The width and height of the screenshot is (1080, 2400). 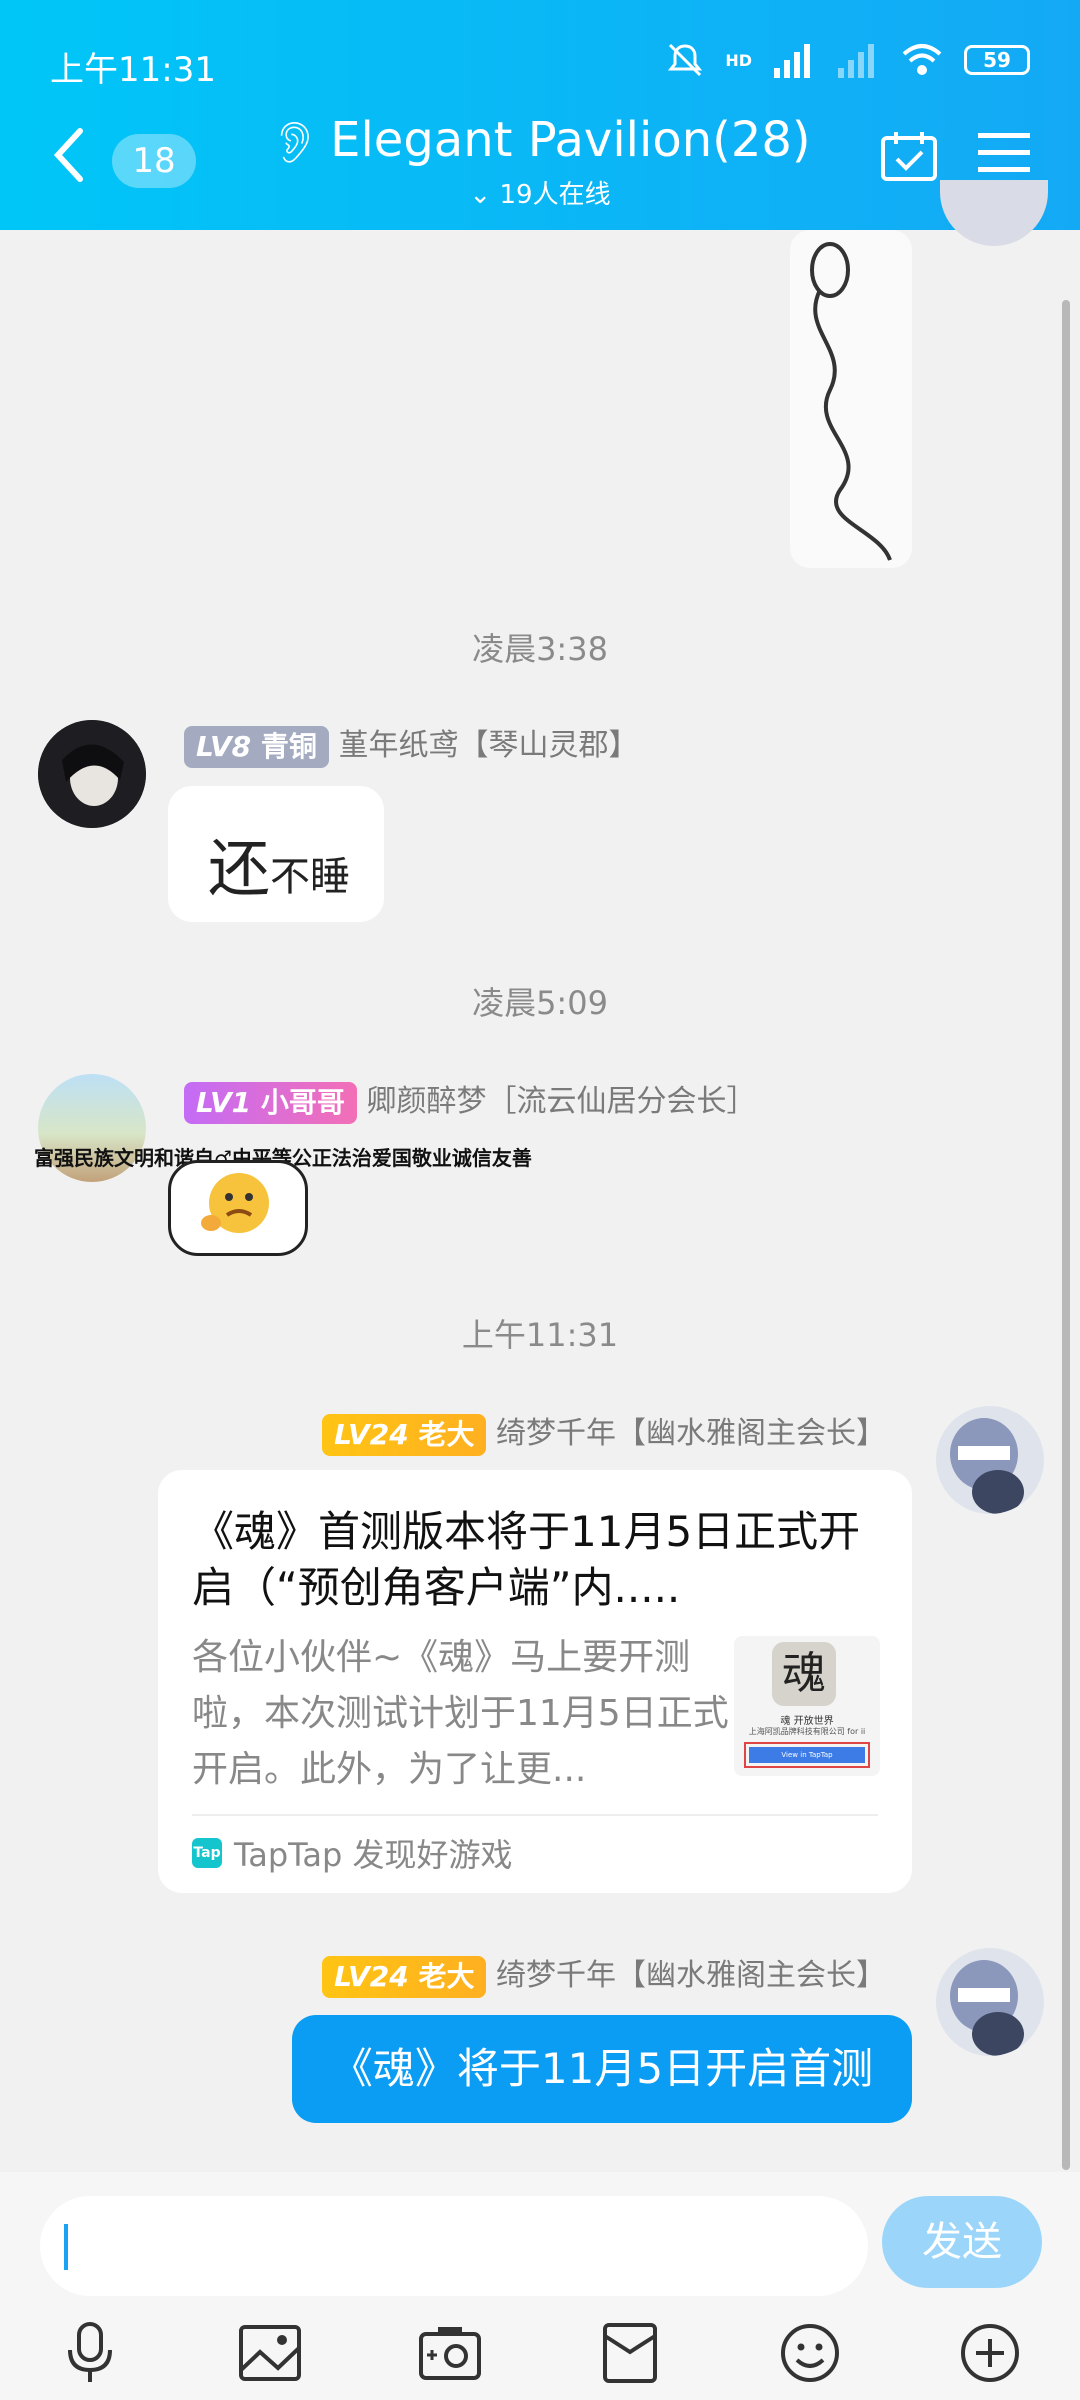 What do you see at coordinates (602, 2069) in the screenshot?
I see `message-bubble-self: 《魂》将于11月5日开启首测` at bounding box center [602, 2069].